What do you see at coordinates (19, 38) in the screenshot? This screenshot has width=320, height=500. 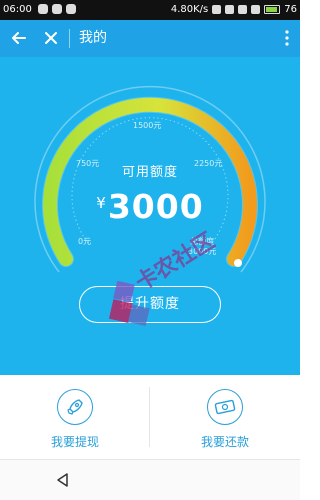 I see `back-arrow-icon` at bounding box center [19, 38].